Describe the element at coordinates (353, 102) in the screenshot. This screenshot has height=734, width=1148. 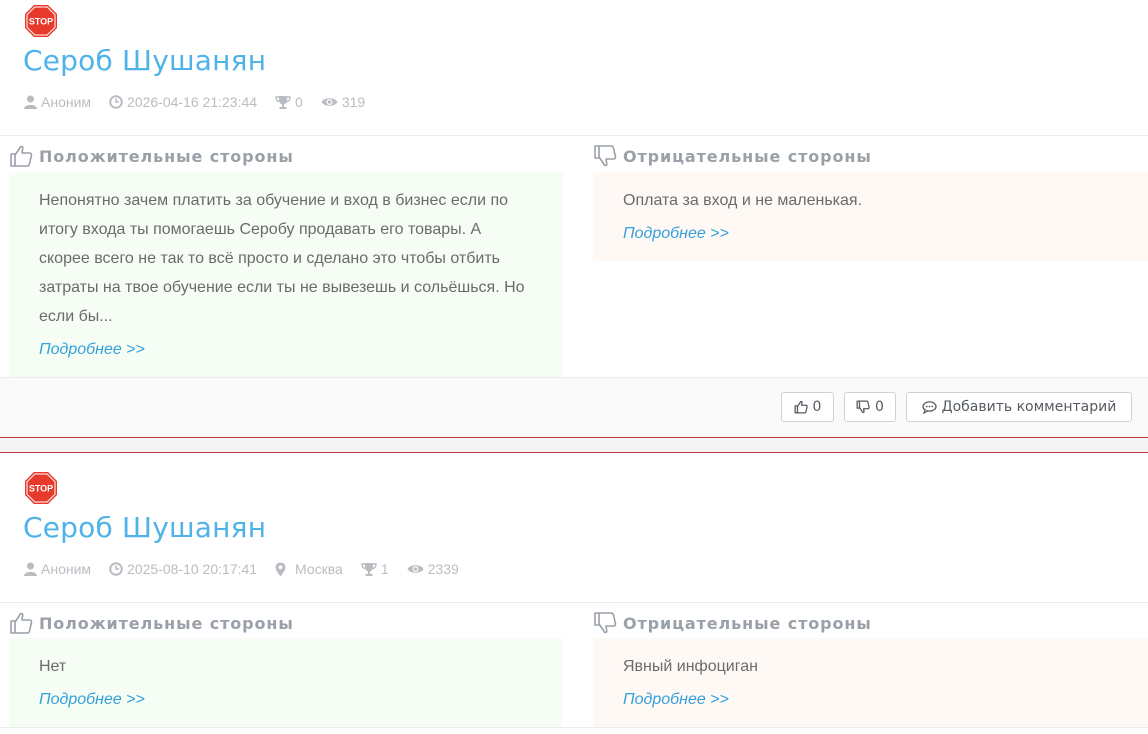
I see `views-count: 319` at that location.